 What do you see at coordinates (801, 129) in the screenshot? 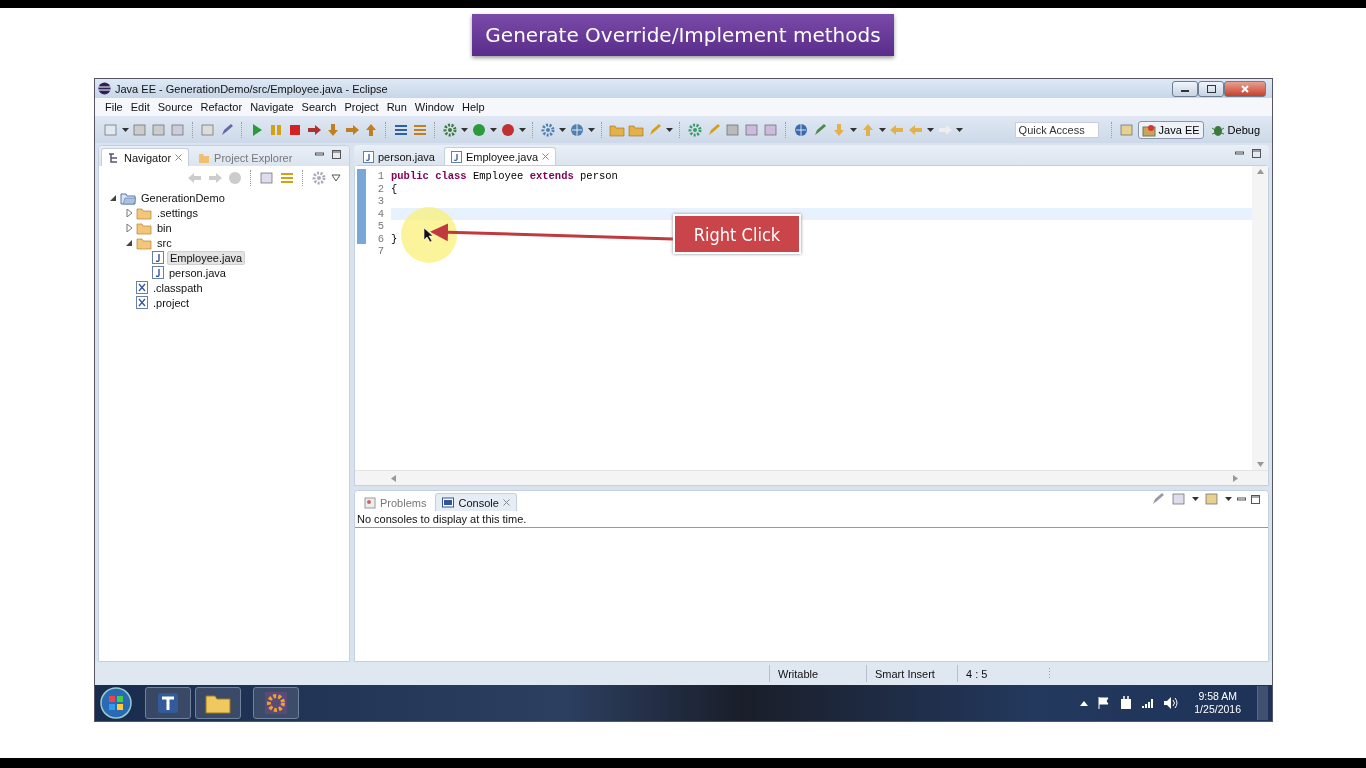
I see `globe-icon` at bounding box center [801, 129].